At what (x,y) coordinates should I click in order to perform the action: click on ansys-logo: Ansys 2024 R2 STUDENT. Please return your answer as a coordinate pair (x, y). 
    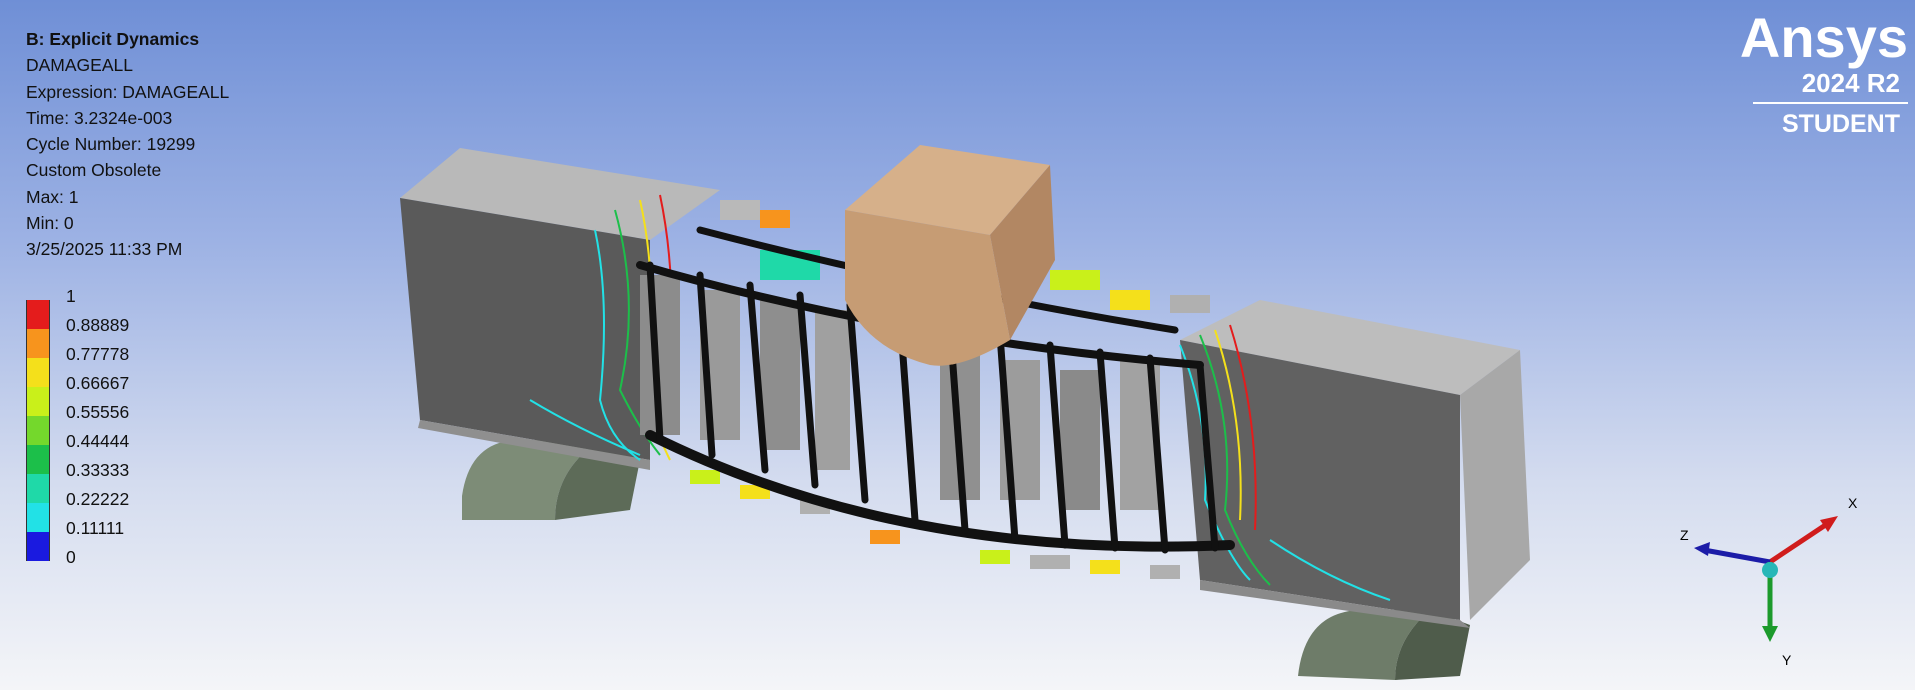
    Looking at the image, I should click on (1820, 73).